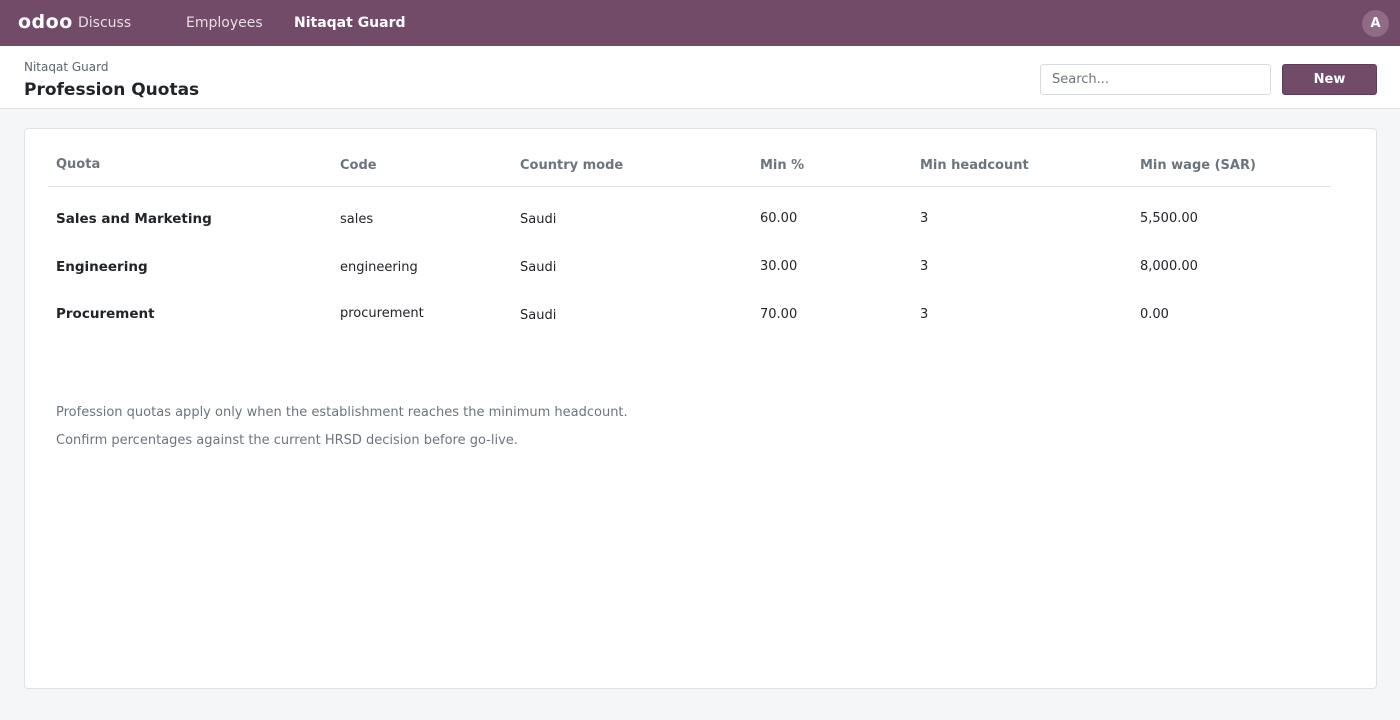  Describe the element at coordinates (105, 314) in the screenshot. I see `quota-name: Procurement` at that location.